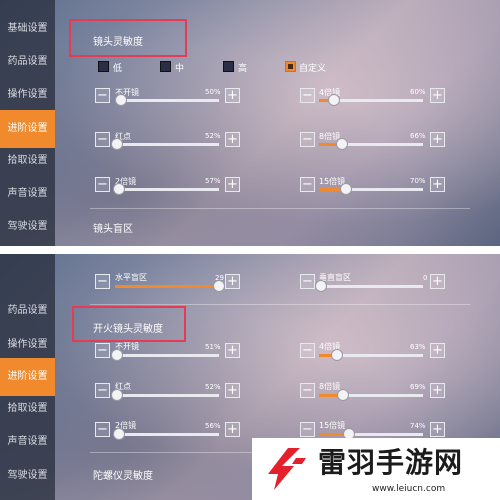  What do you see at coordinates (409, 489) in the screenshot?
I see `watermark-url: www.leiucn.com` at bounding box center [409, 489].